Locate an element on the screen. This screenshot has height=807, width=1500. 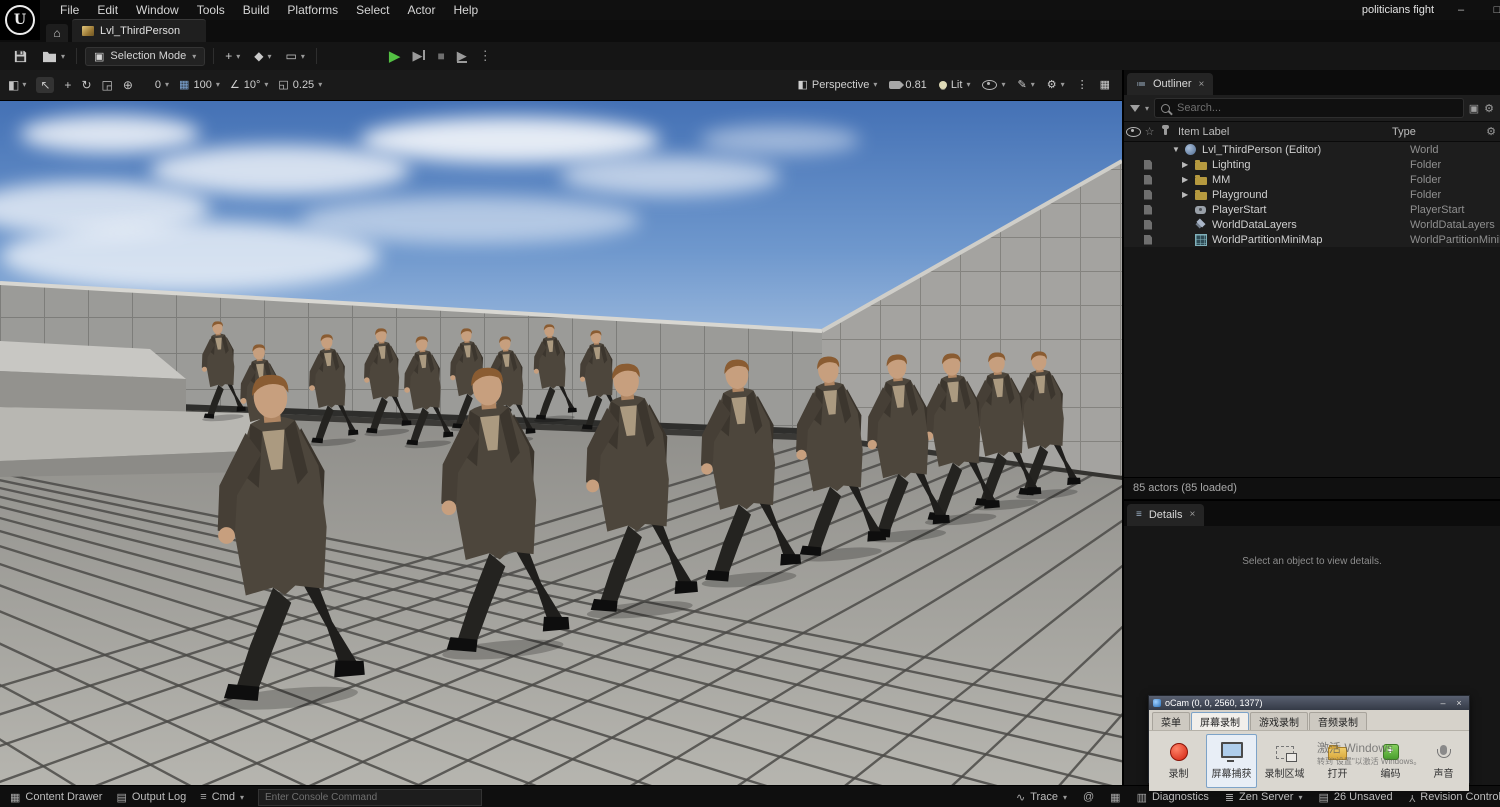
pin-column-icon is located at coordinates (1165, 130).